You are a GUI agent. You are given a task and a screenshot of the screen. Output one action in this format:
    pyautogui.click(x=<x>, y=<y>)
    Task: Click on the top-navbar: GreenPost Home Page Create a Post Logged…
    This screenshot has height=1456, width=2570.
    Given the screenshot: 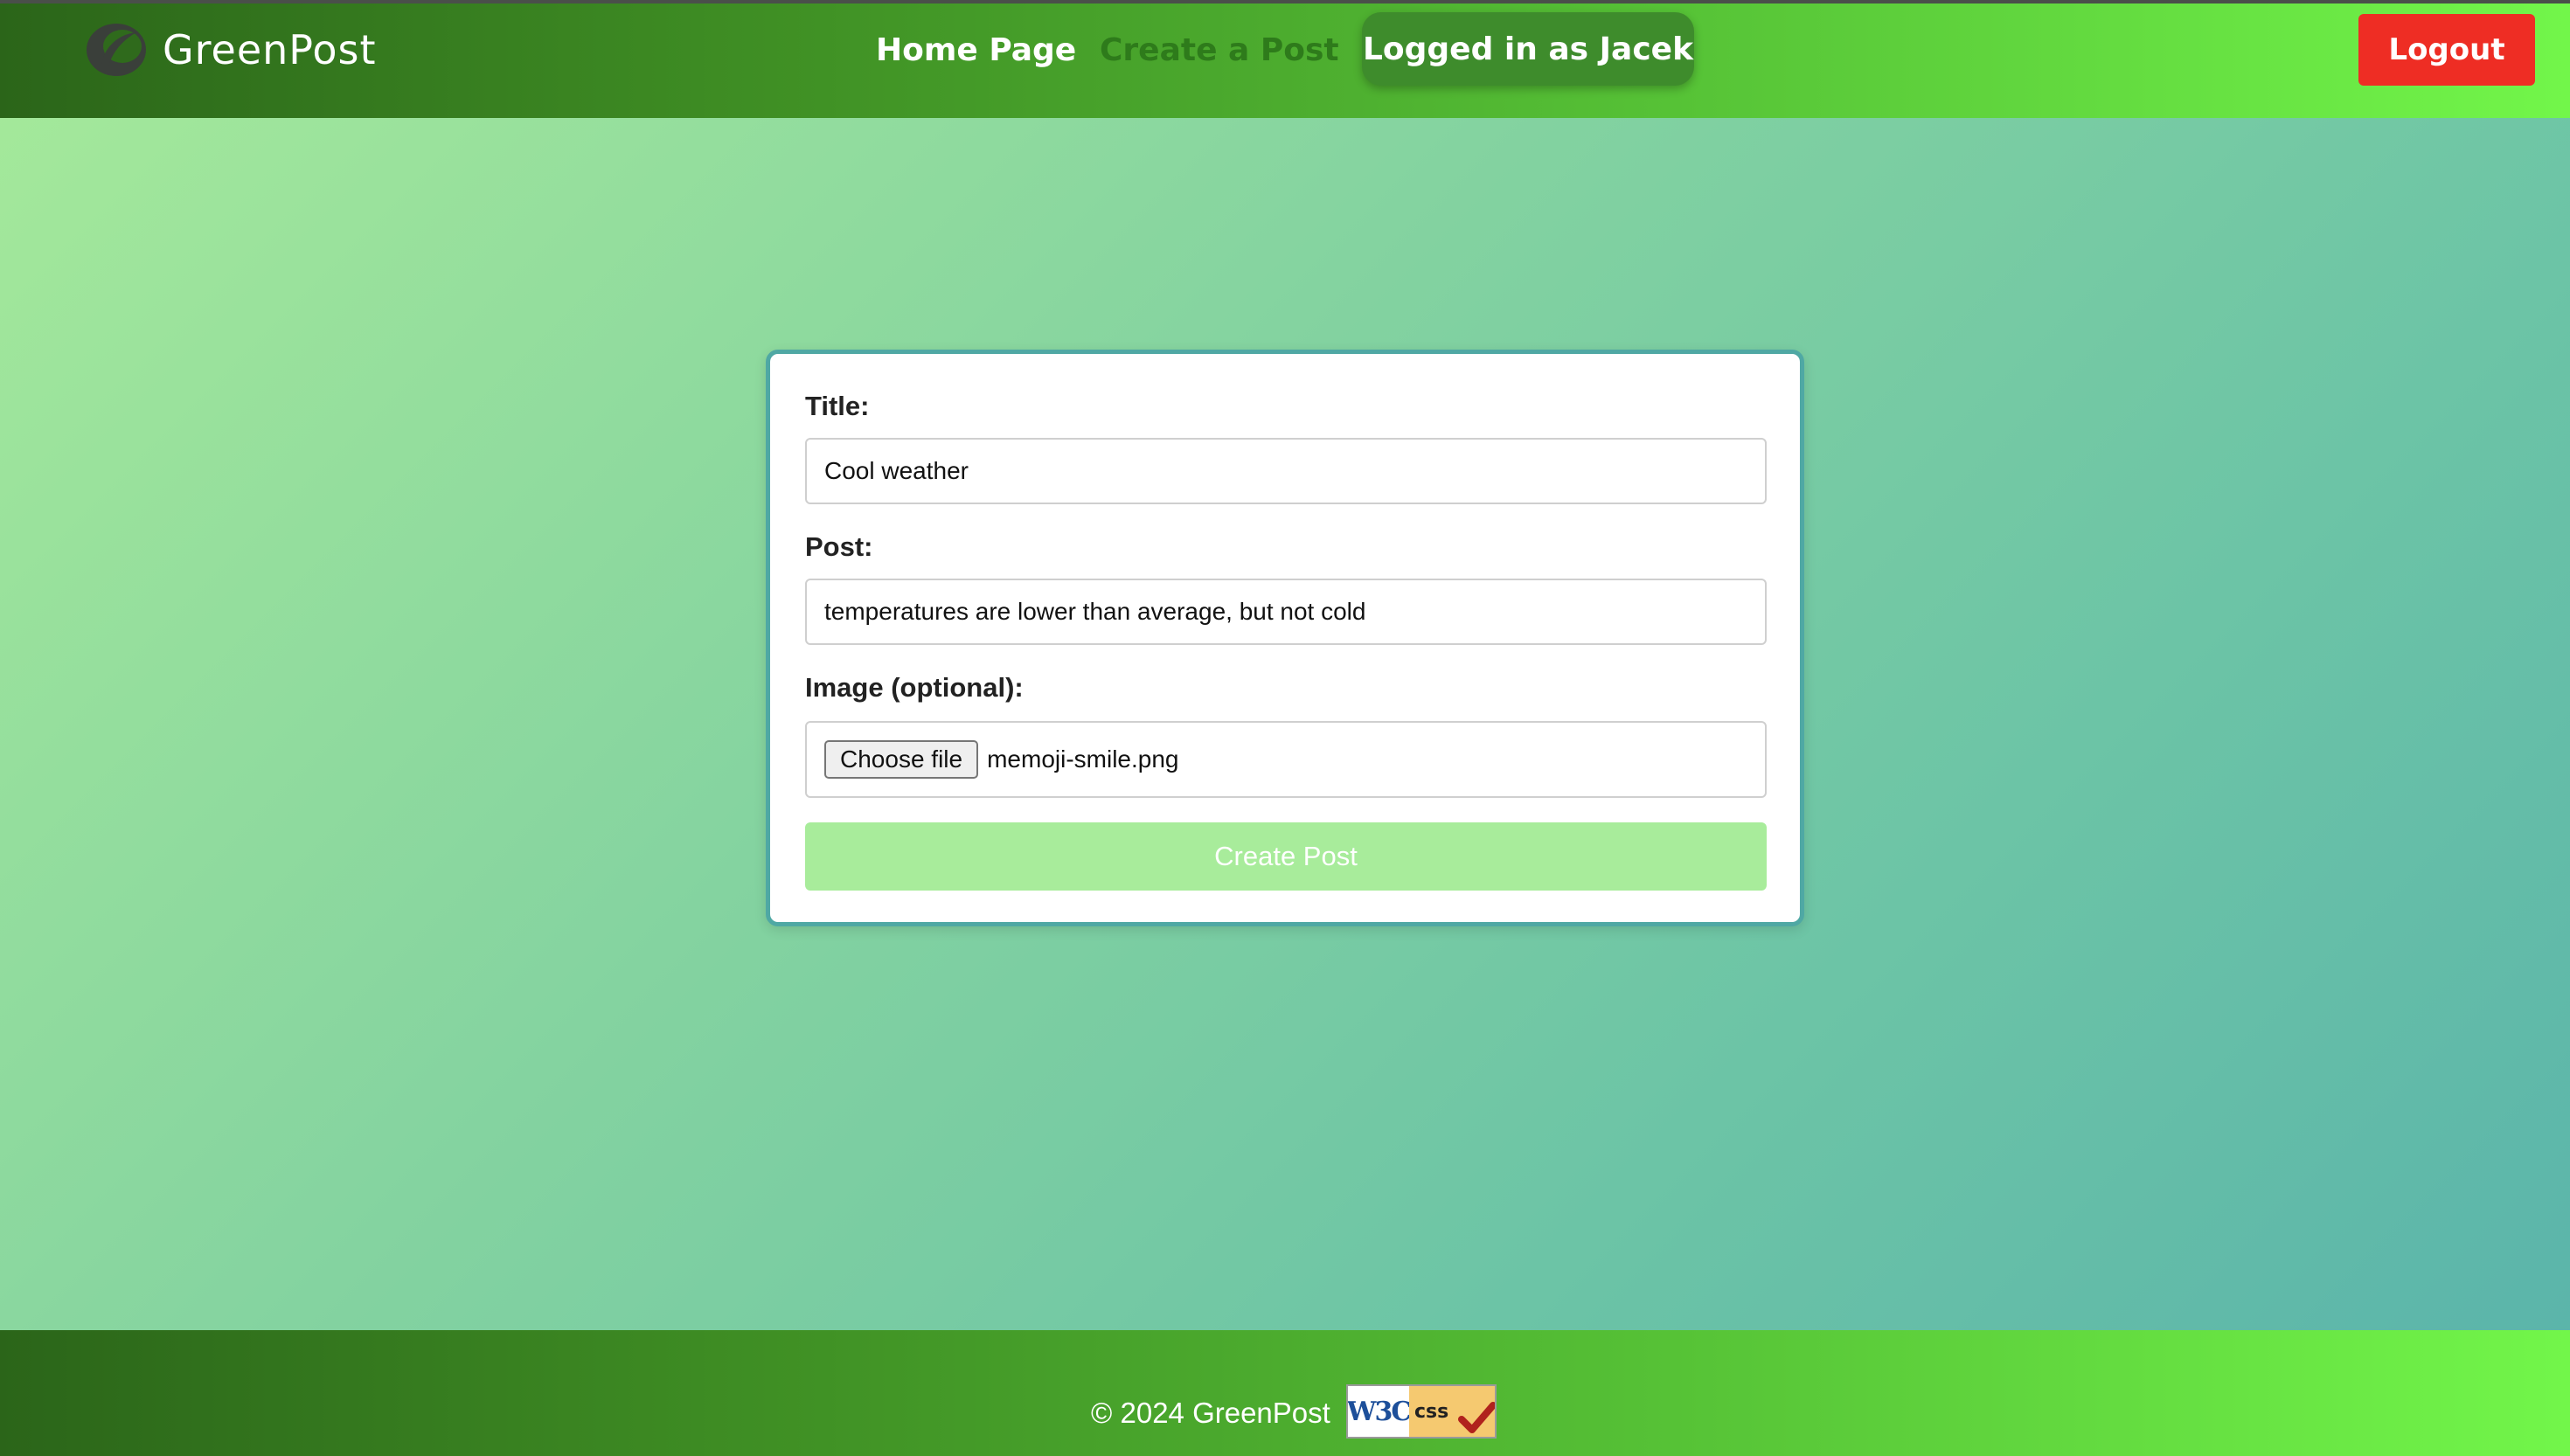 What is the action you would take?
    pyautogui.click(x=1285, y=59)
    